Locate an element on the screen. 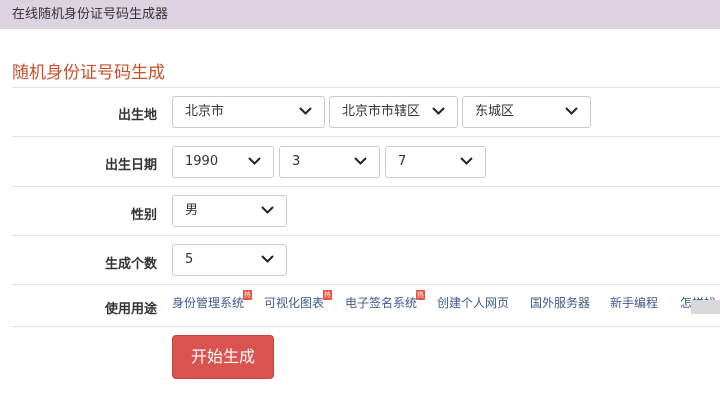 The height and width of the screenshot is (399, 720). count-value: 5 is located at coordinates (189, 259).